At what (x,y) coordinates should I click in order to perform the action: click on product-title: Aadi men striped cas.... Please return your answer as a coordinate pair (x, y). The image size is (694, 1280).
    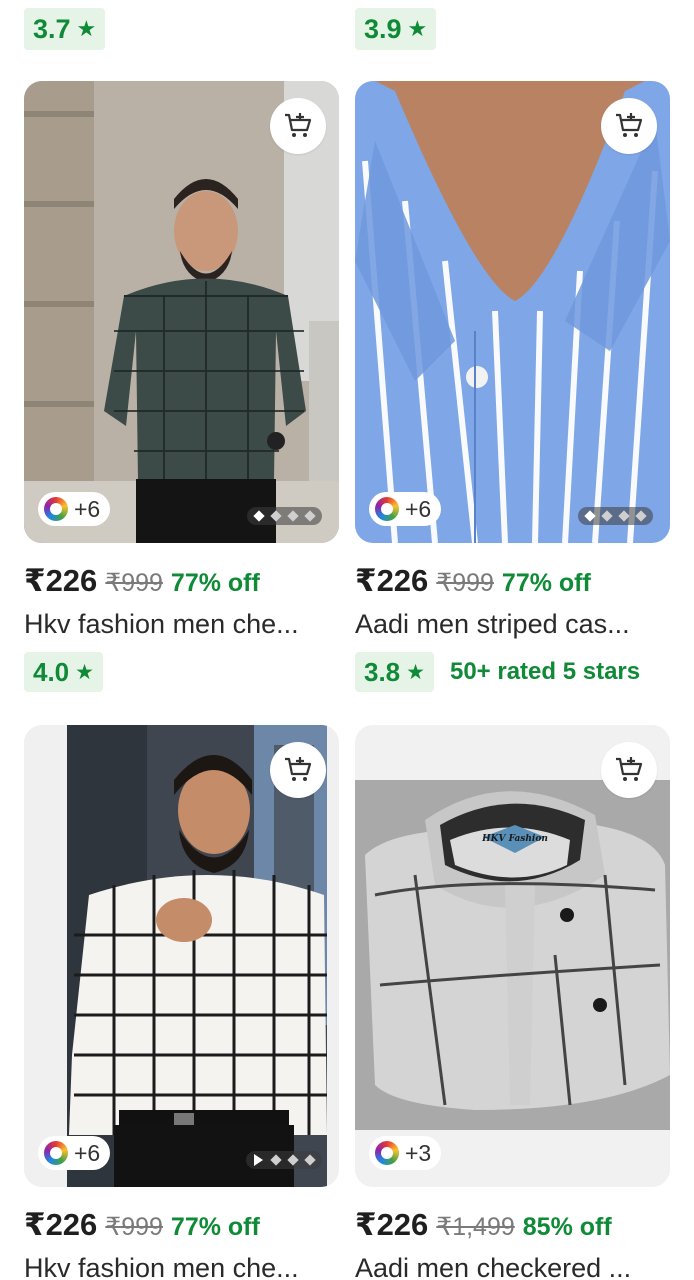
    Looking at the image, I should click on (512, 624).